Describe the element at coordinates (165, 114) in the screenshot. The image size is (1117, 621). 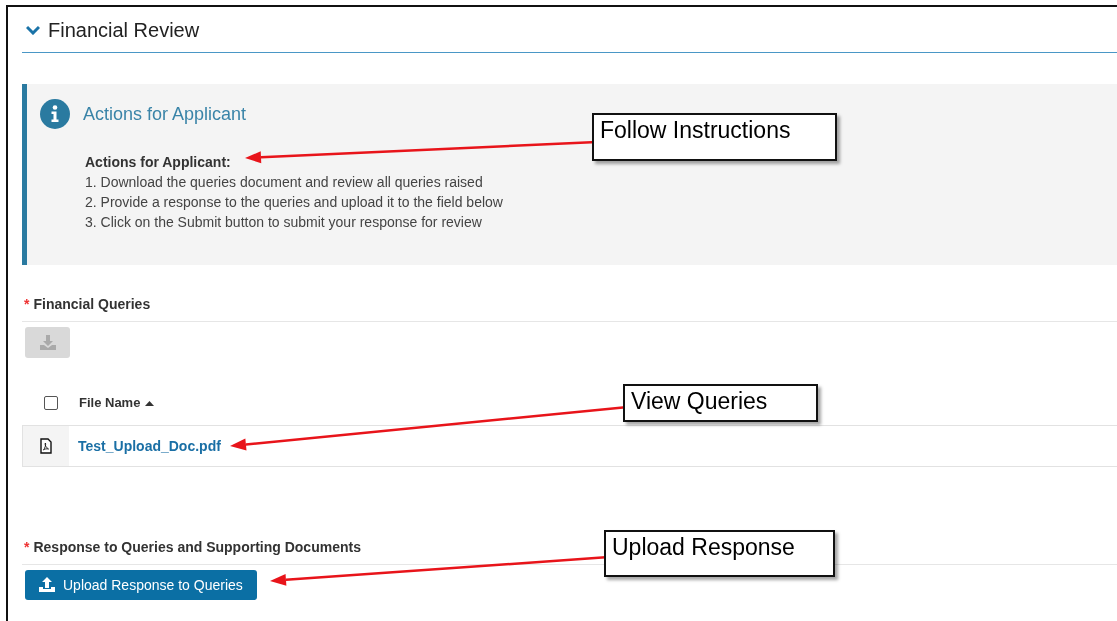
I see `info-title: Actions for Applicant` at that location.